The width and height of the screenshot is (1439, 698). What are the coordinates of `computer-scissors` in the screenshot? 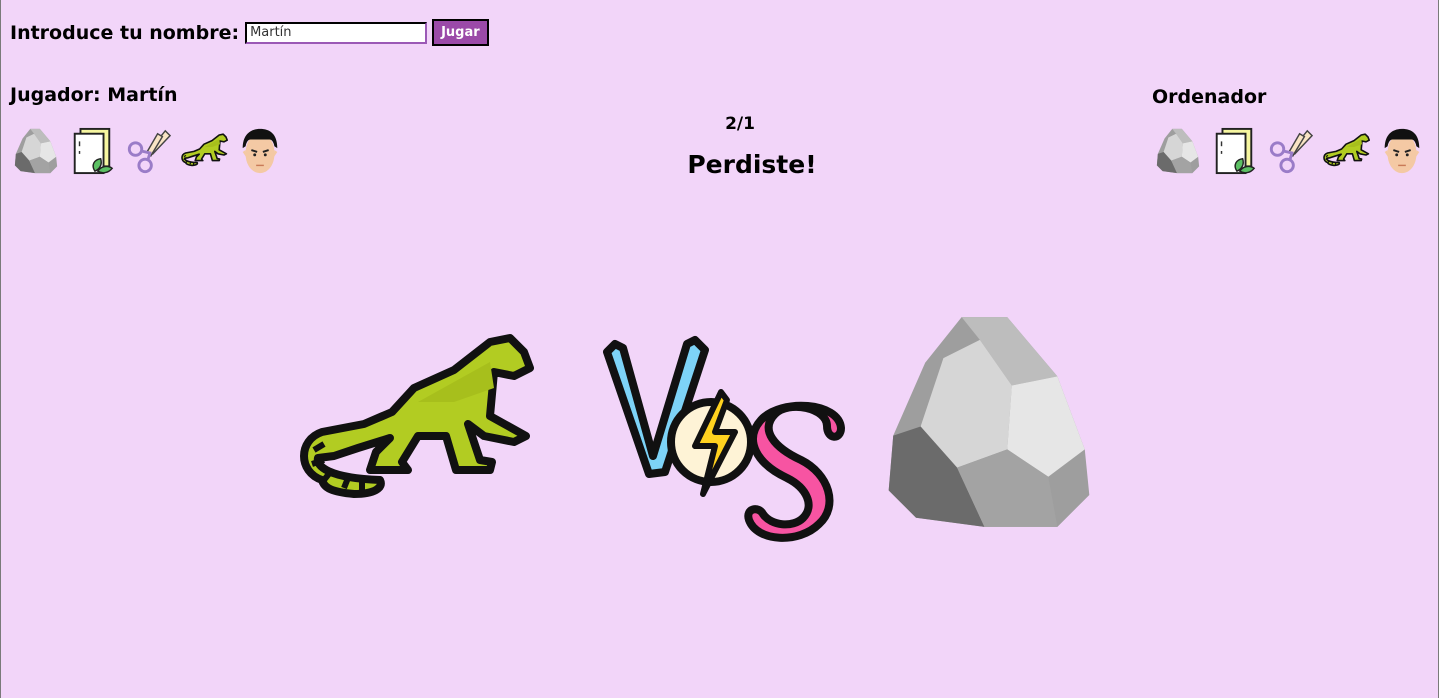 It's located at (1290, 151).